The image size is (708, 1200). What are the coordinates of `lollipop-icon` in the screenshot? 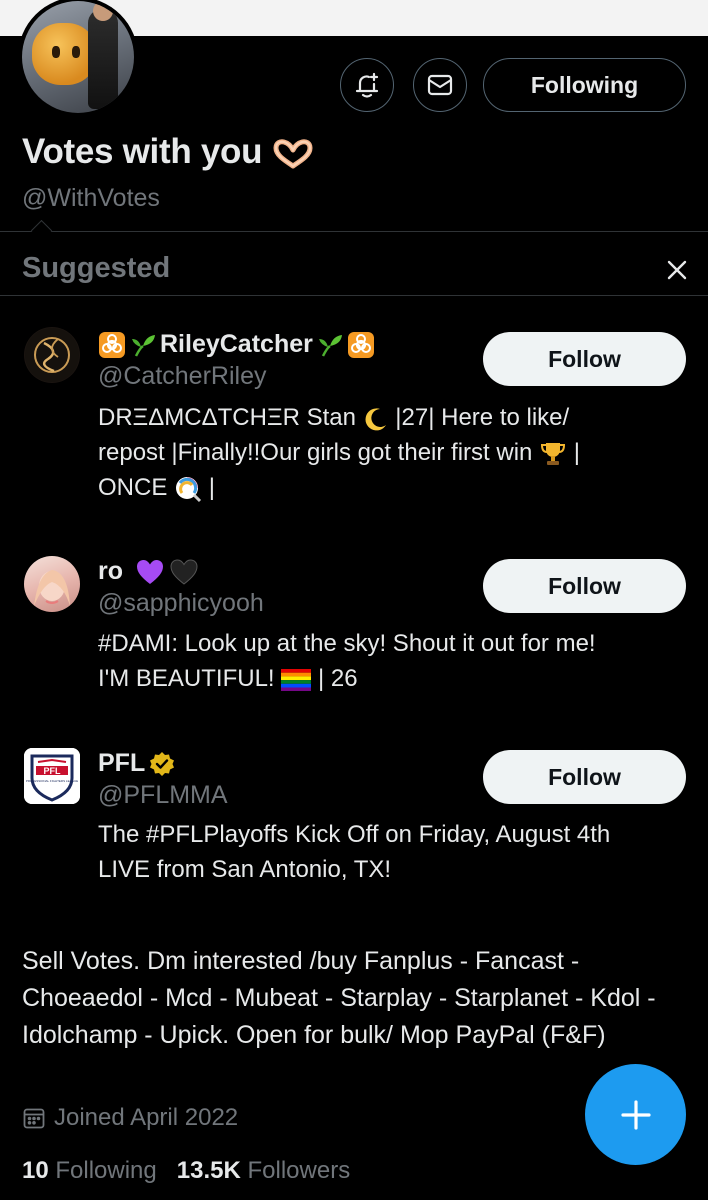 It's located at (188, 489).